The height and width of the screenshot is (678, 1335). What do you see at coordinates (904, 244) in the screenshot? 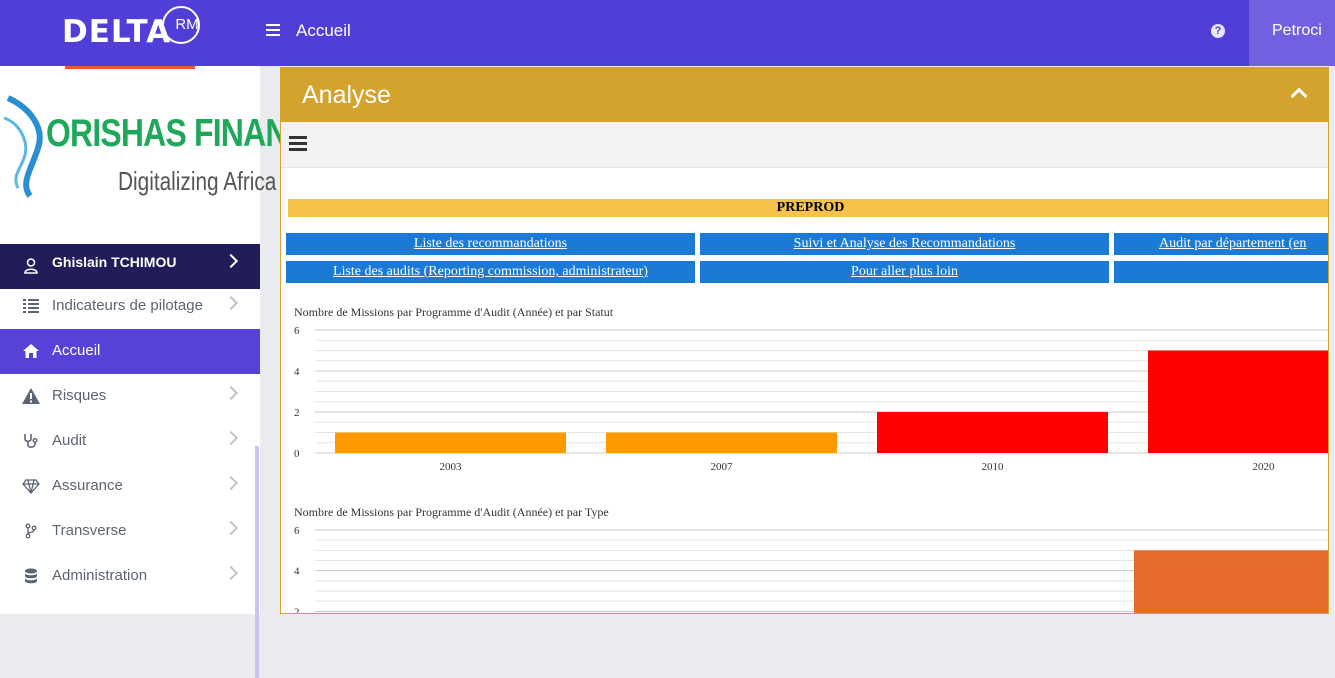
I see `link-suivi-analyse: Suivi et Analyse des Recommandations` at bounding box center [904, 244].